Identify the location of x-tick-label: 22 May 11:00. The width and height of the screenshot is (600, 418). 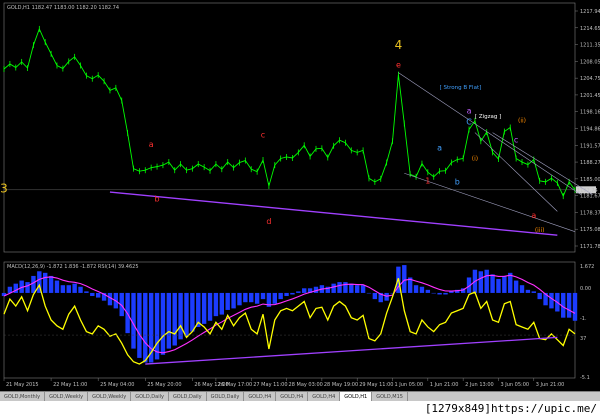
(70, 385).